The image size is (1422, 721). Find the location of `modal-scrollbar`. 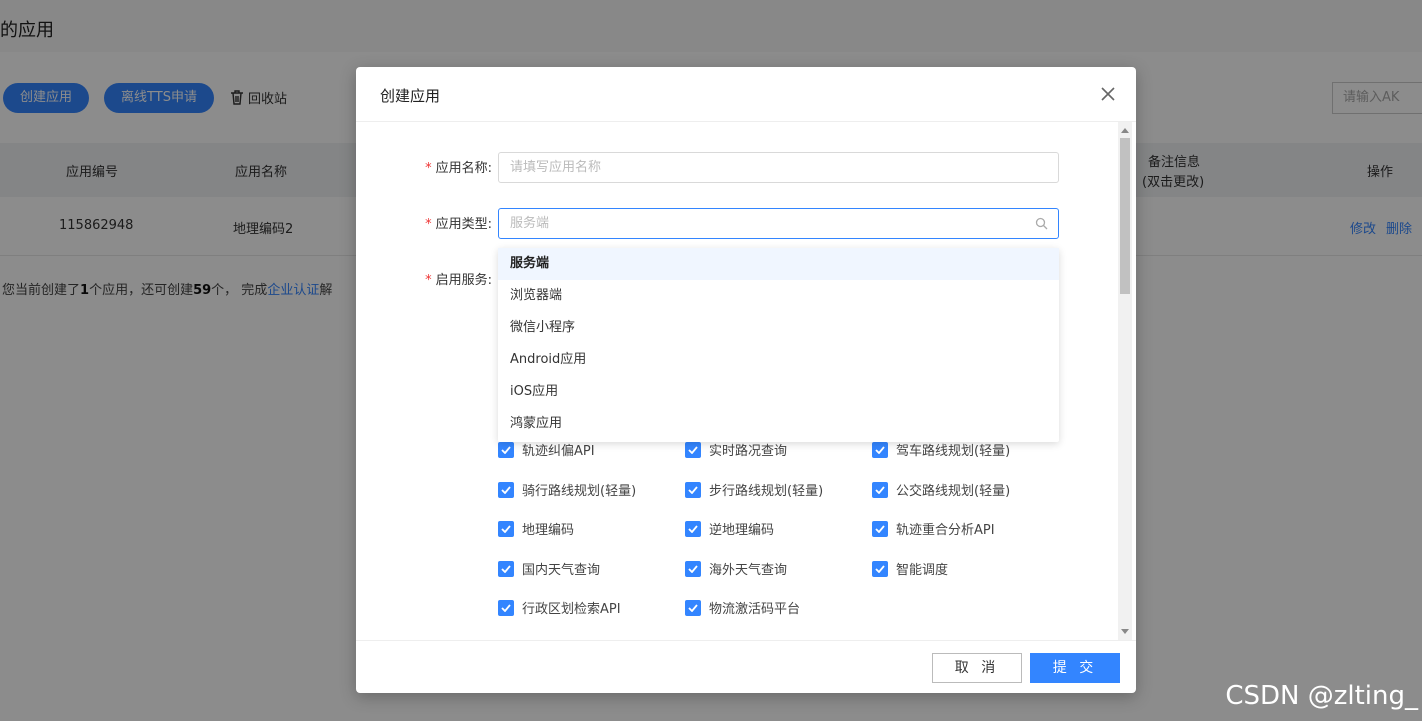

modal-scrollbar is located at coordinates (1125, 381).